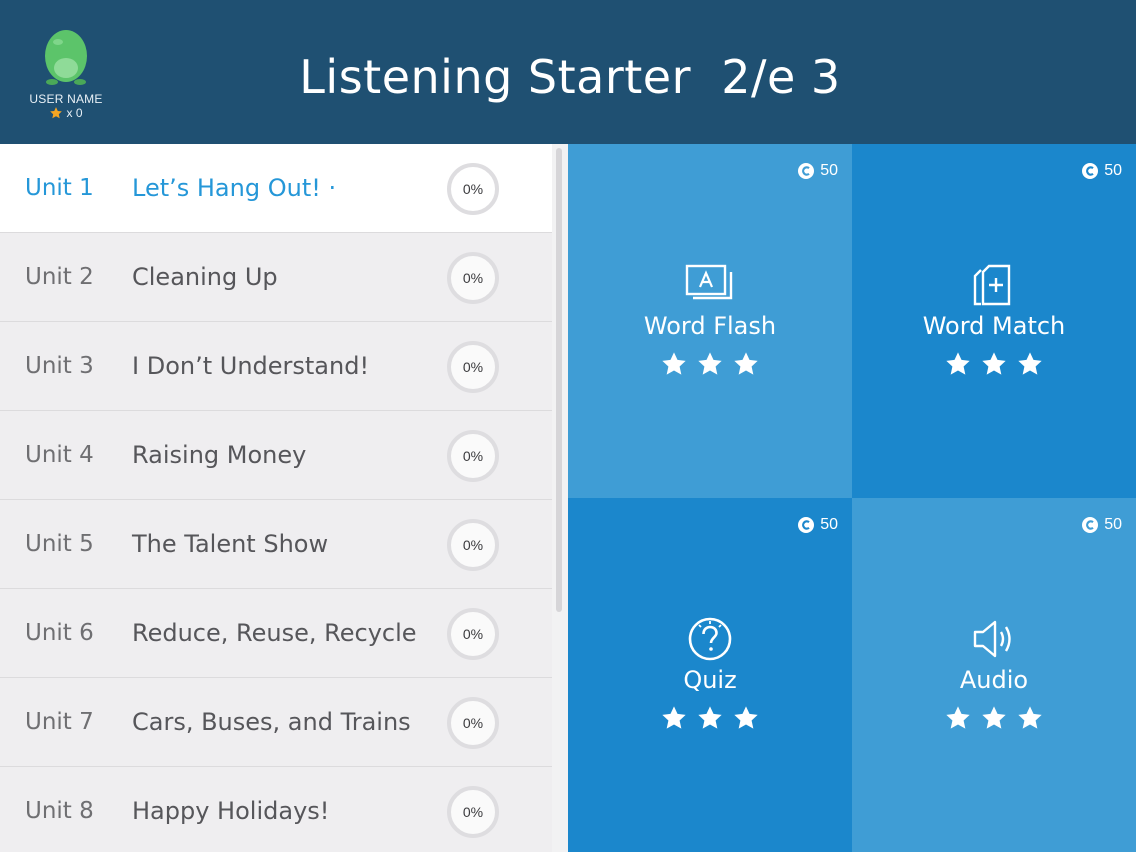  I want to click on activity-audio: 50 Audio, so click(994, 675).